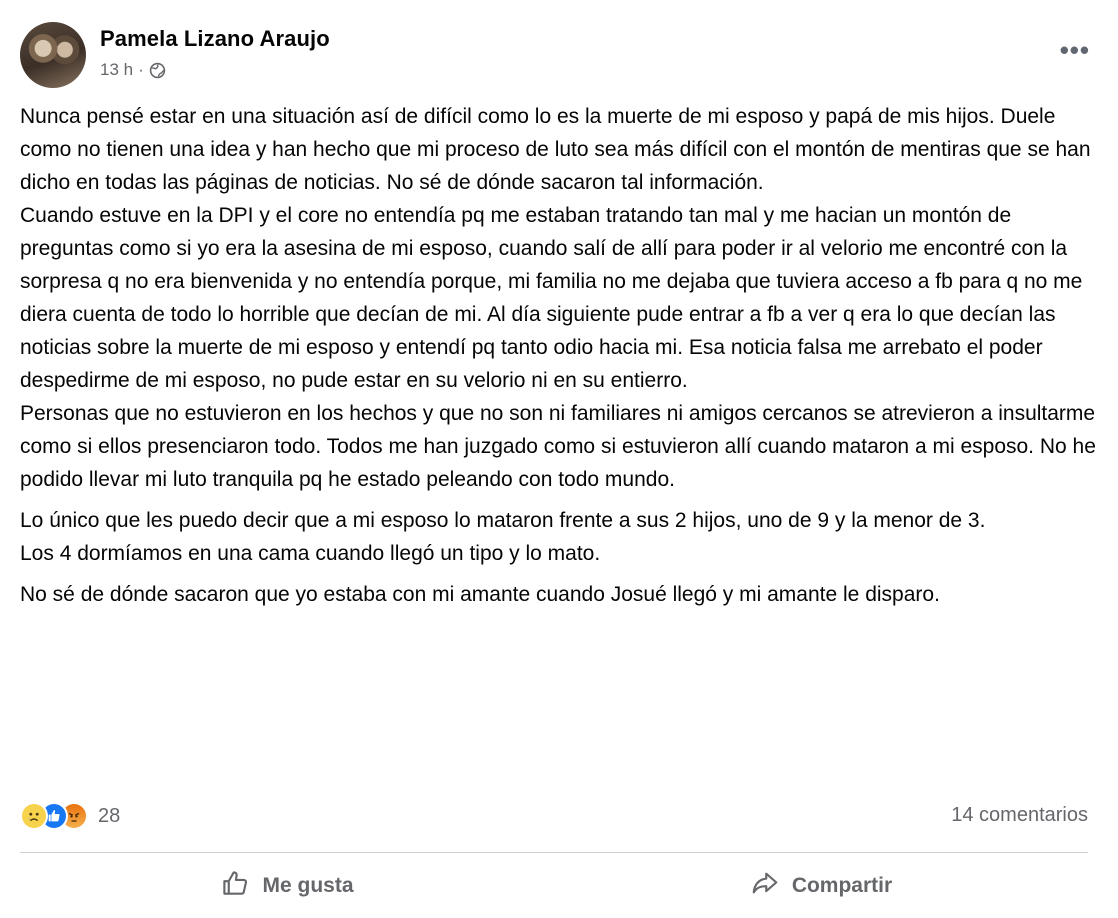 The image size is (1118, 918). I want to click on post-actions: Me gusta Compartir, so click(554, 886).